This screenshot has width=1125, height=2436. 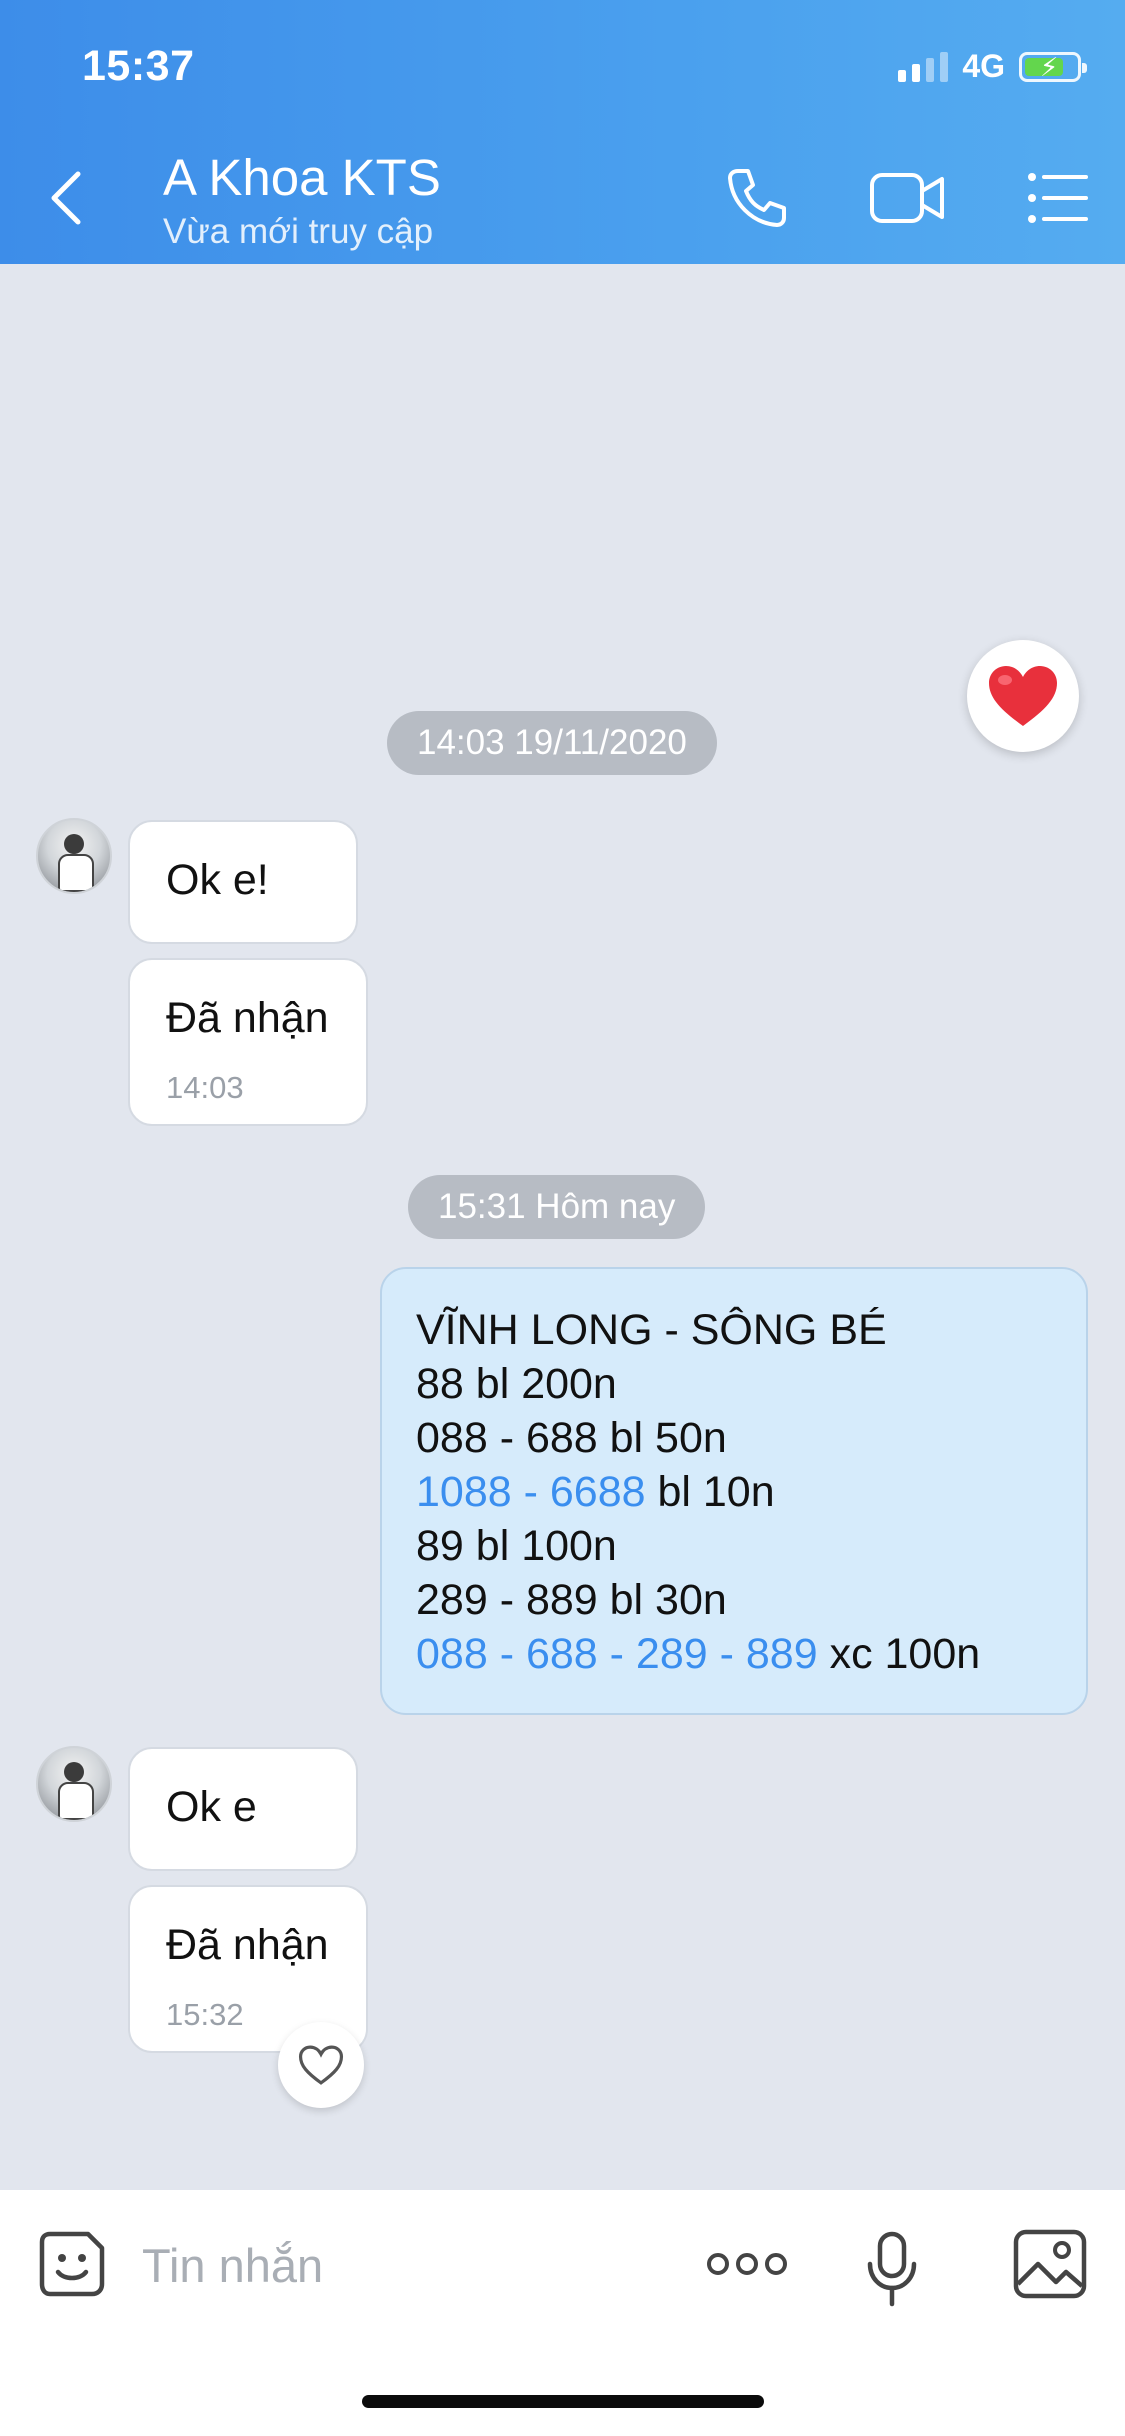 I want to click on incoming-message: Ok e, so click(x=243, y=1809).